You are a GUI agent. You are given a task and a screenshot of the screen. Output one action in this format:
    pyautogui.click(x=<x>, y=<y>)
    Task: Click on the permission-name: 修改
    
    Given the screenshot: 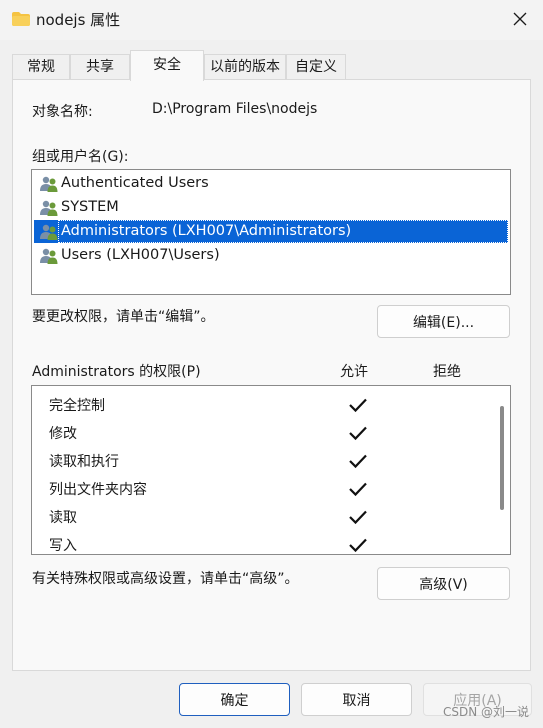 What is the action you would take?
    pyautogui.click(x=63, y=434)
    